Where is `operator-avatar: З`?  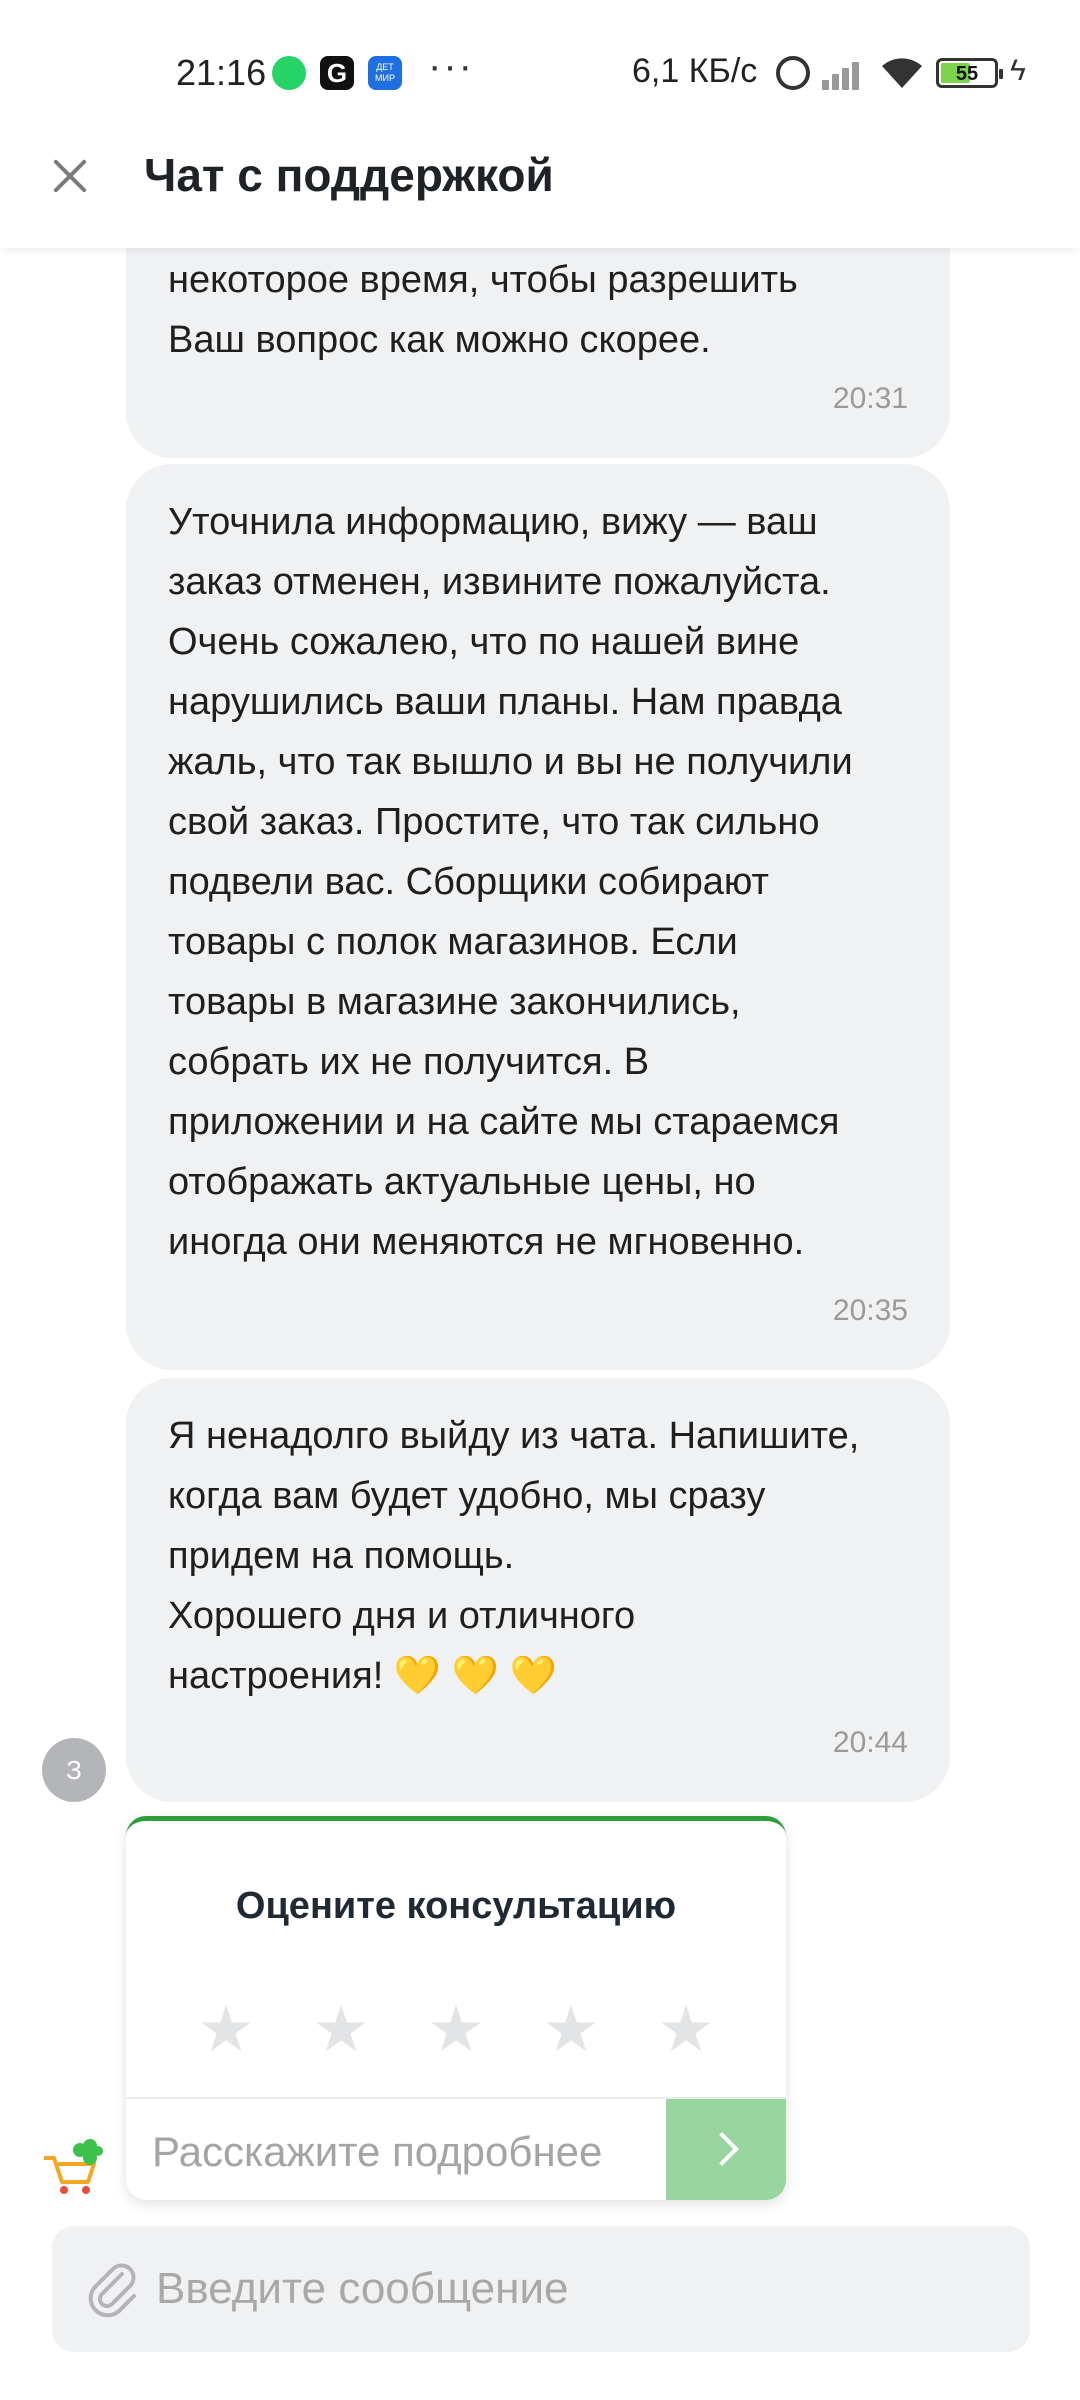 operator-avatar: З is located at coordinates (74, 1770).